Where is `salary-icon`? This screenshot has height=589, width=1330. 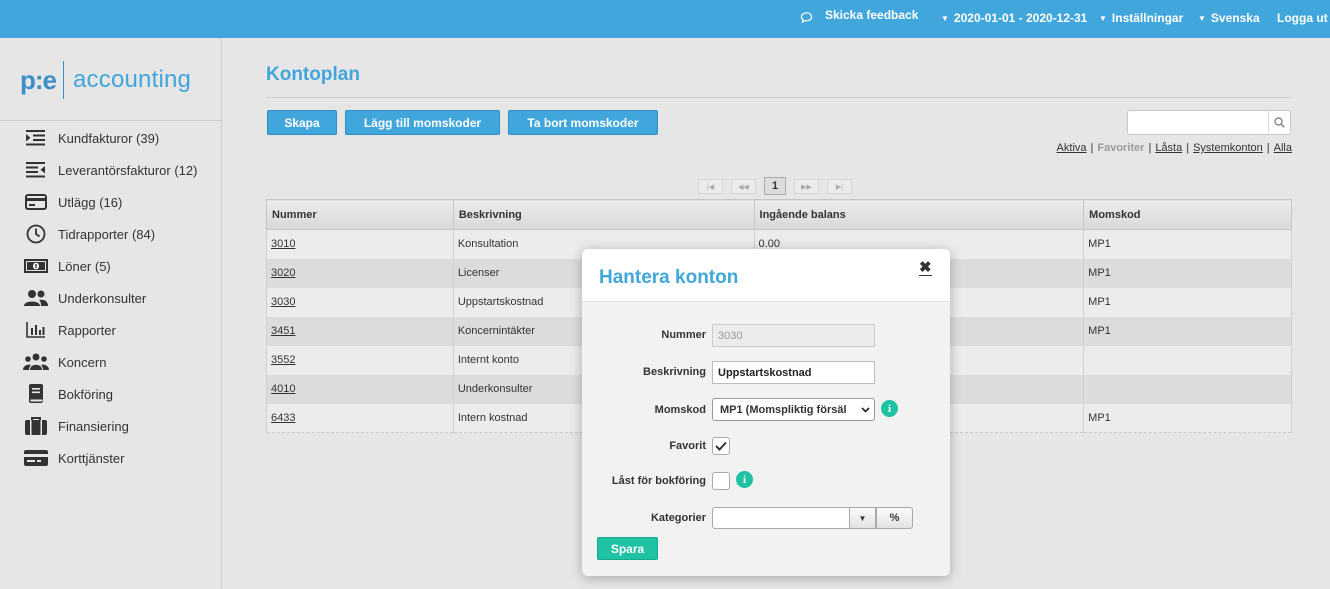
salary-icon is located at coordinates (36, 266).